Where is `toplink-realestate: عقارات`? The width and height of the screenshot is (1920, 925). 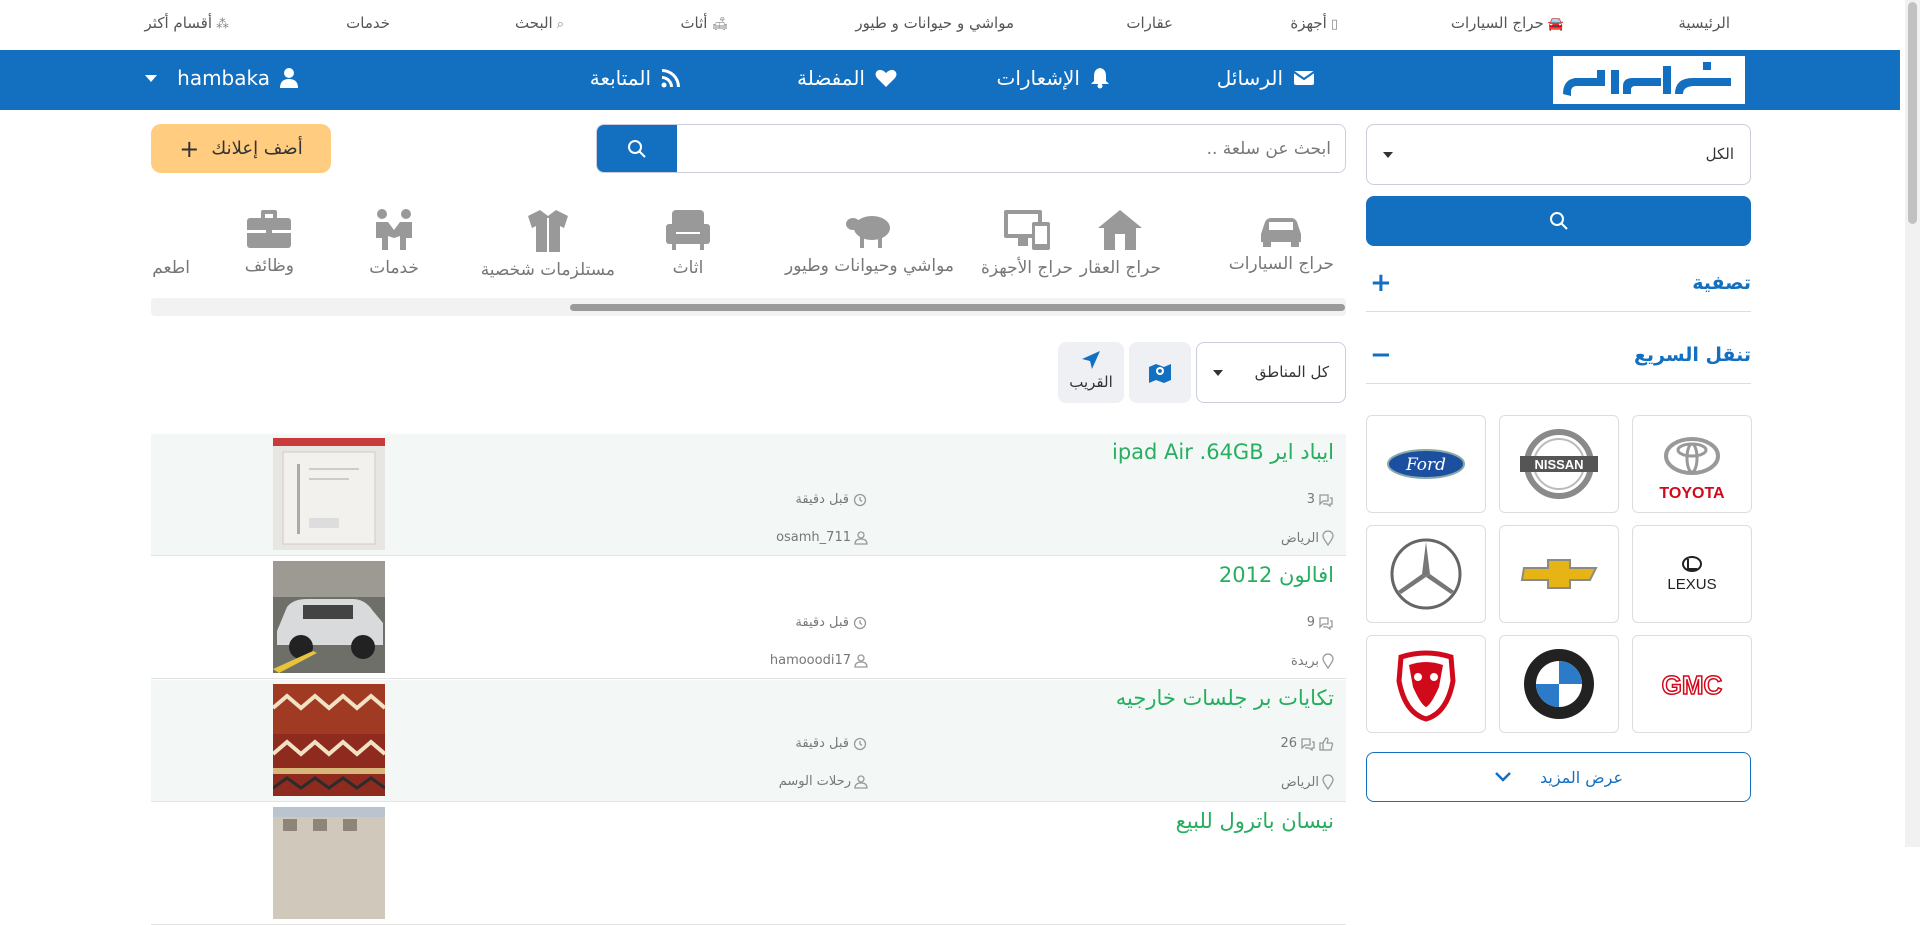 toplink-realestate: عقارات is located at coordinates (1149, 23).